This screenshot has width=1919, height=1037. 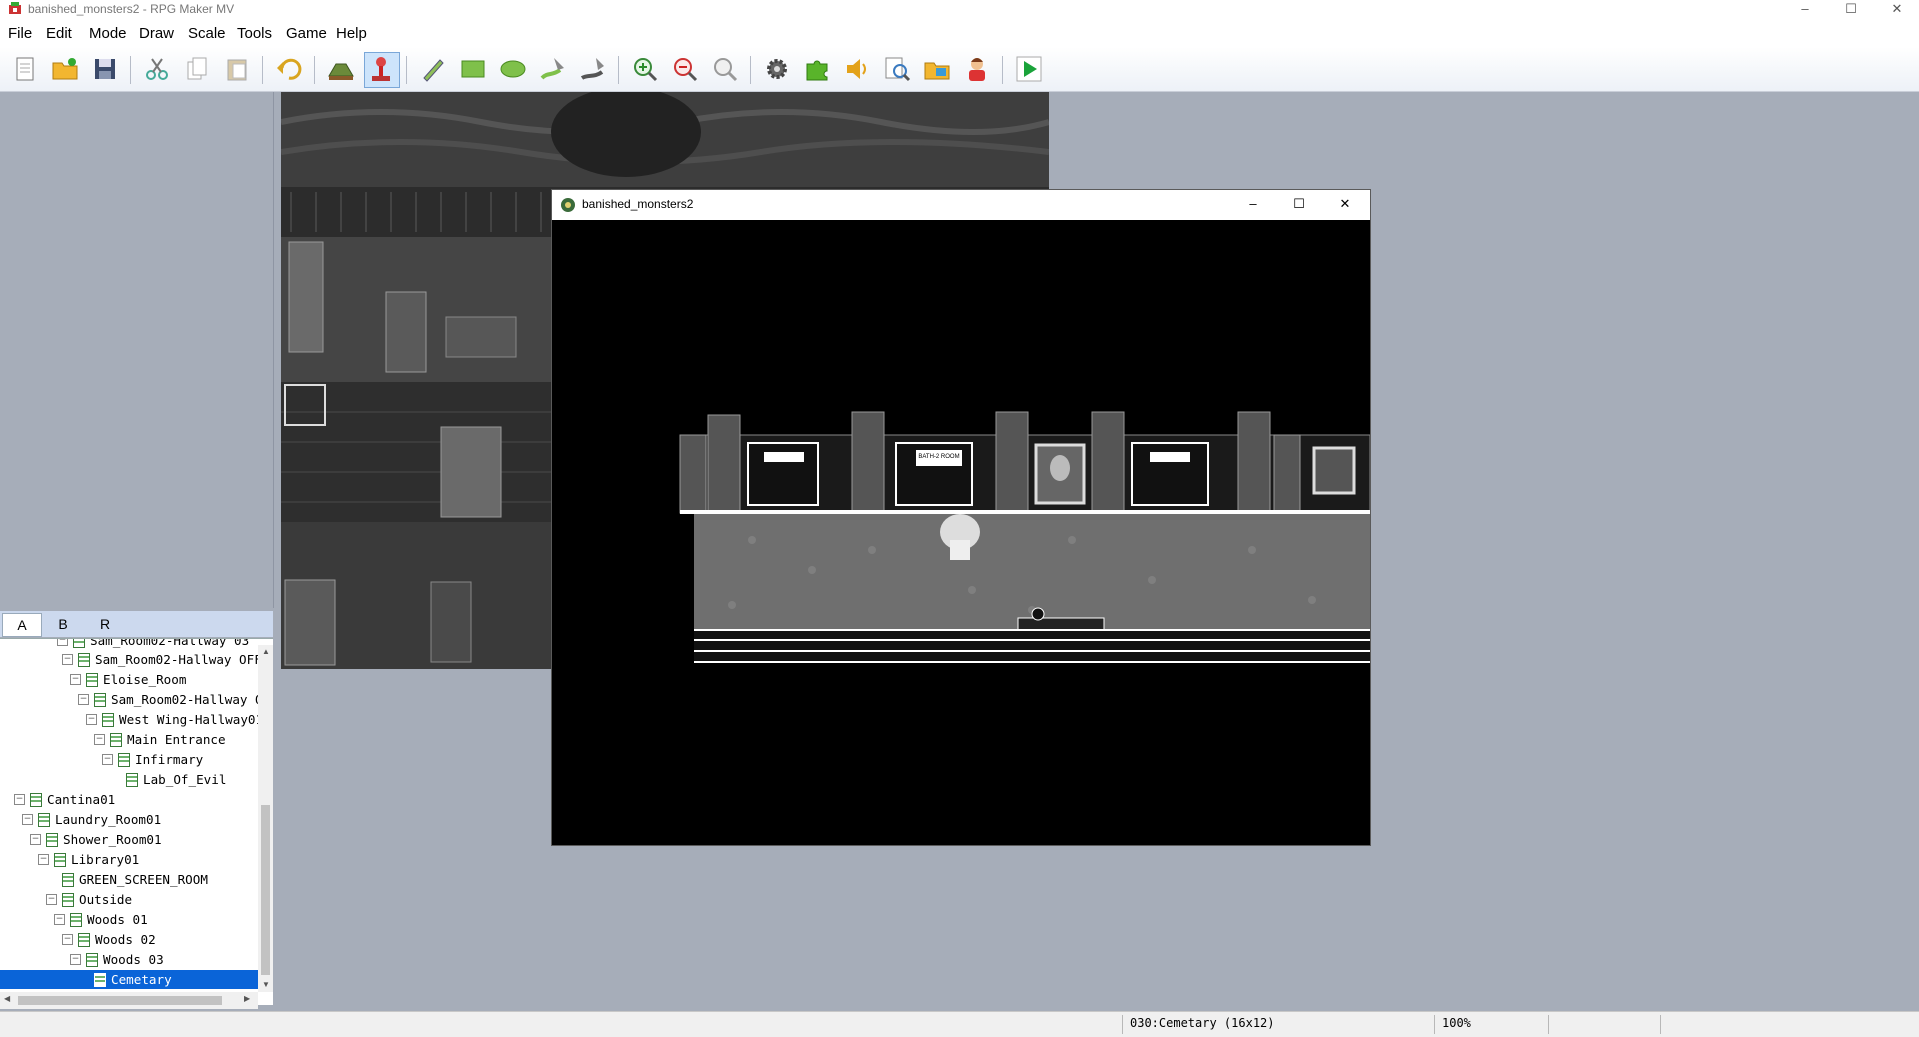 What do you see at coordinates (265, 890) in the screenshot?
I see `scroll-thumb` at bounding box center [265, 890].